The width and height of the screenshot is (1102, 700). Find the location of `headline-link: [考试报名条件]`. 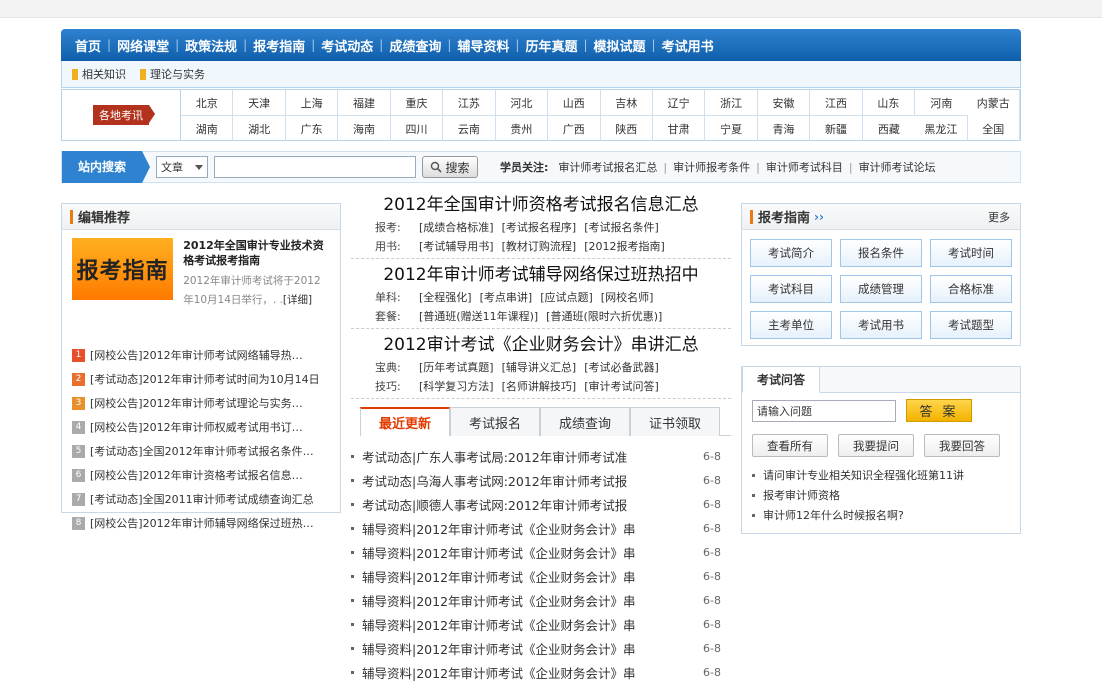

headline-link: [考试报名条件] is located at coordinates (621, 227).